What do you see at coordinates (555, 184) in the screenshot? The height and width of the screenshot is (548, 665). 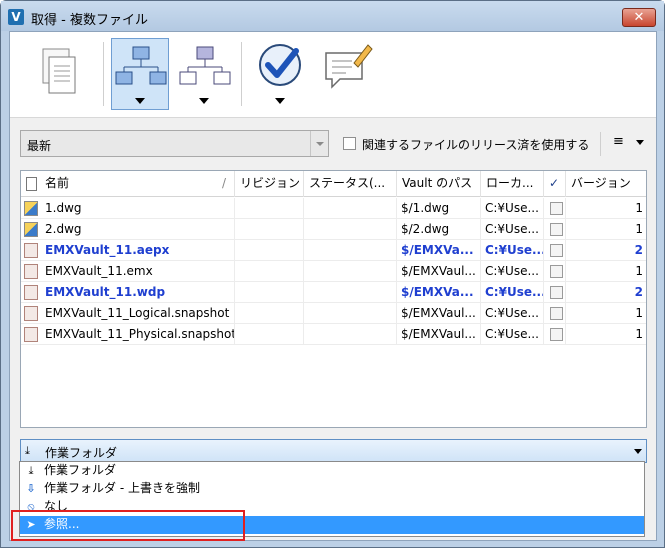 I see `column-header-check: ✓` at bounding box center [555, 184].